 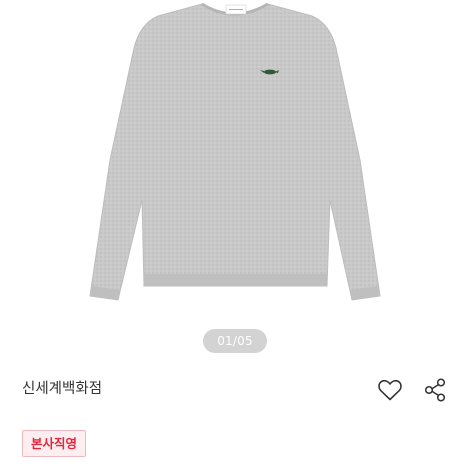 I want to click on share-button, so click(x=435, y=390).